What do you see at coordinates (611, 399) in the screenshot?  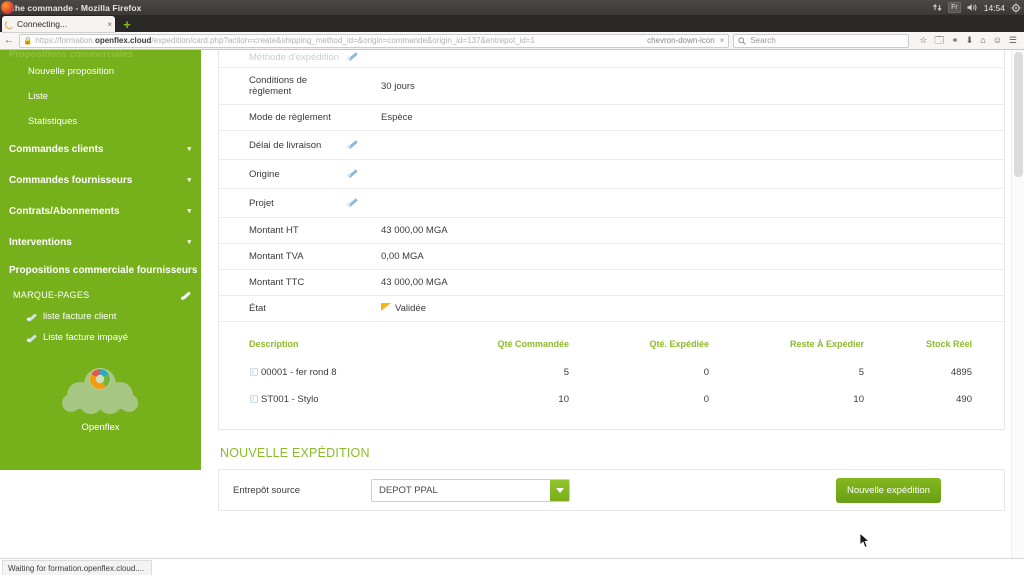 I see `table-row: ST001 - Stylo 10 0 10 490` at bounding box center [611, 399].